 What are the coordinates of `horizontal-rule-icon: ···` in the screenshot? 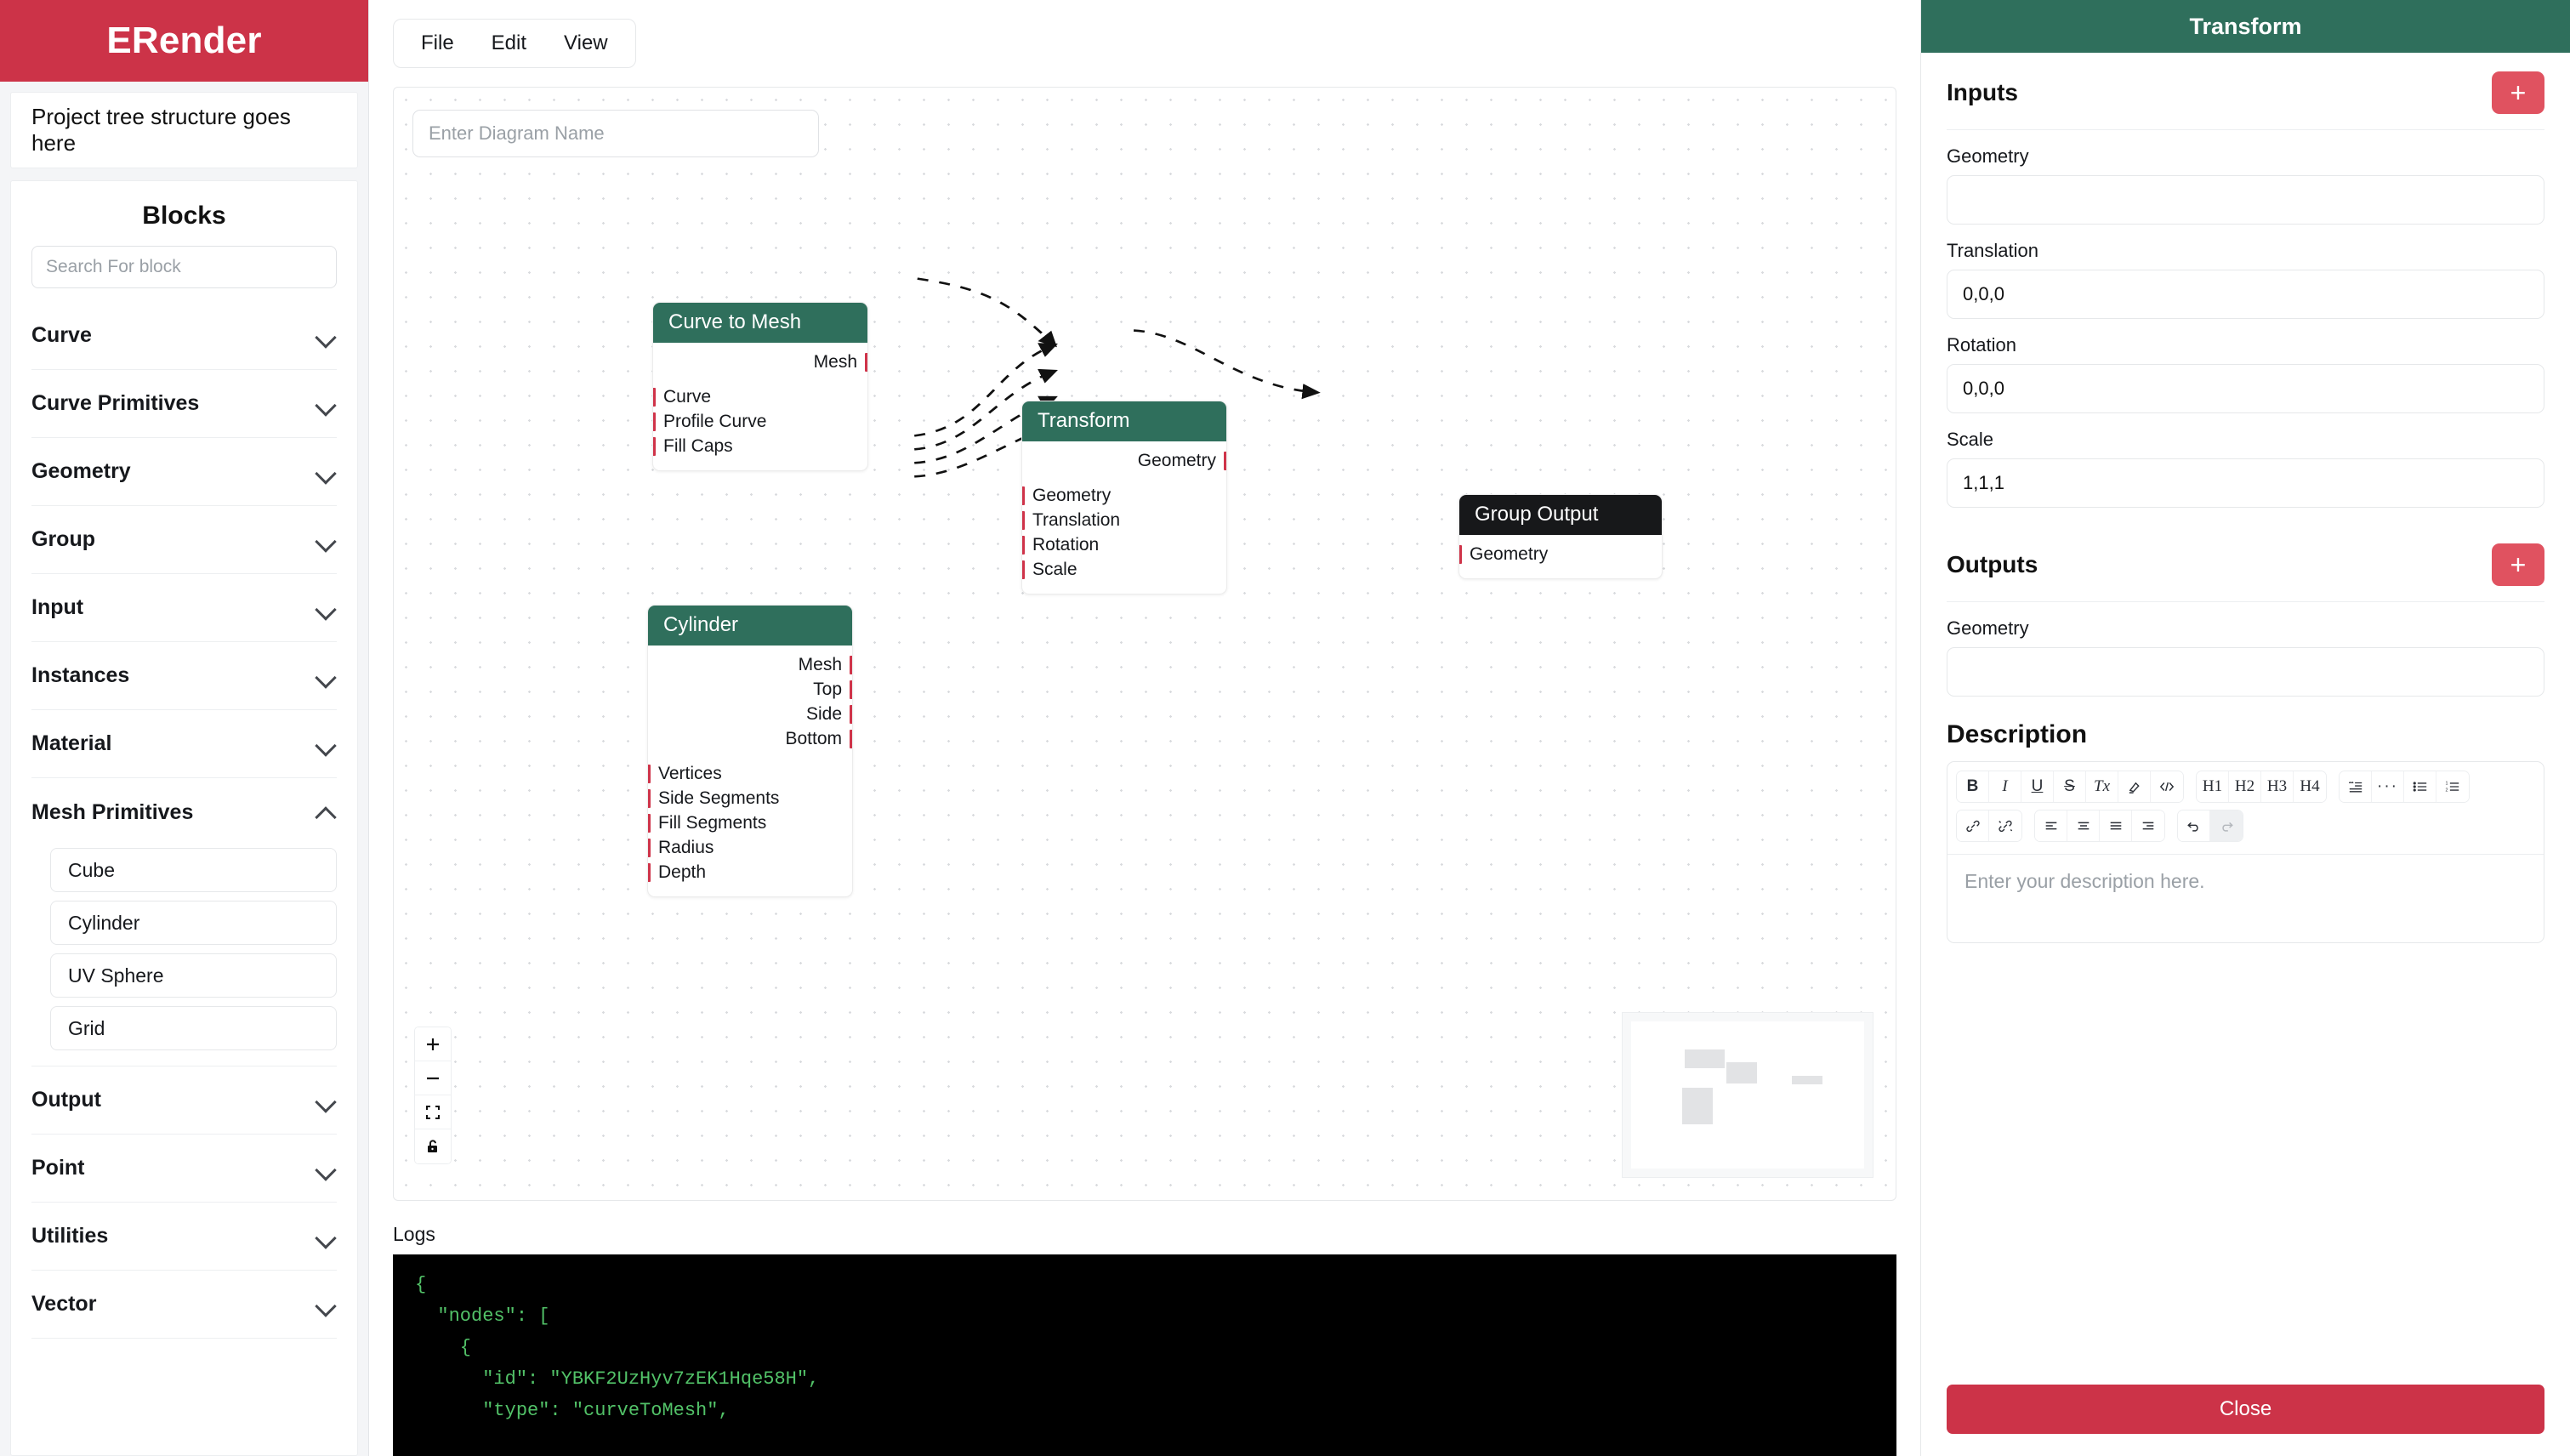 It's located at (2388, 786).